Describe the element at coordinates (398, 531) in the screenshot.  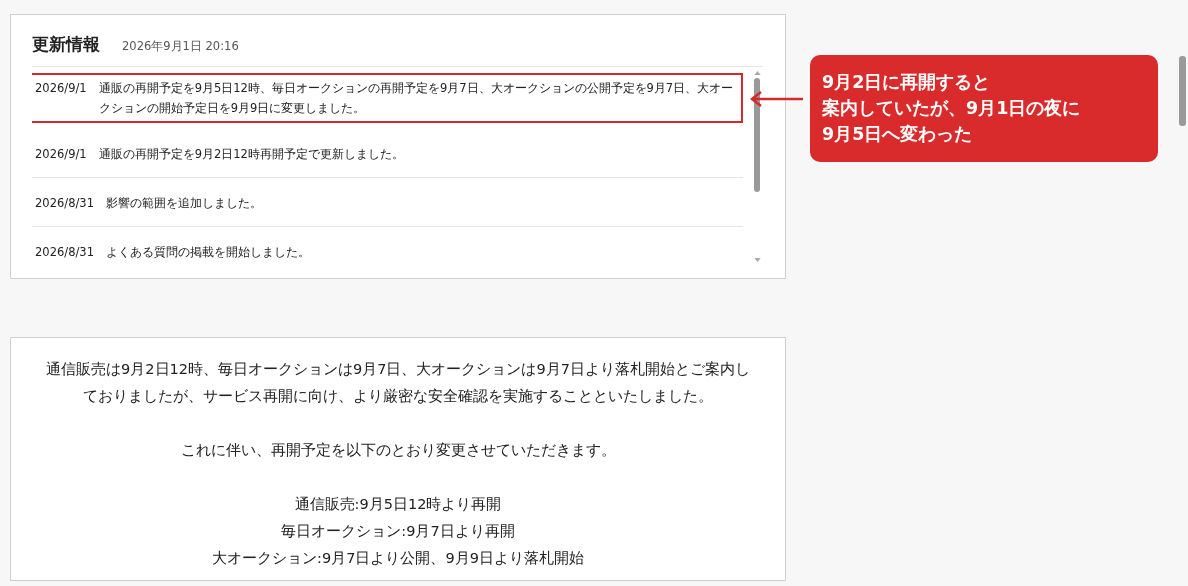
I see `notice-text: 毎日オークション:9月7日より再開` at that location.